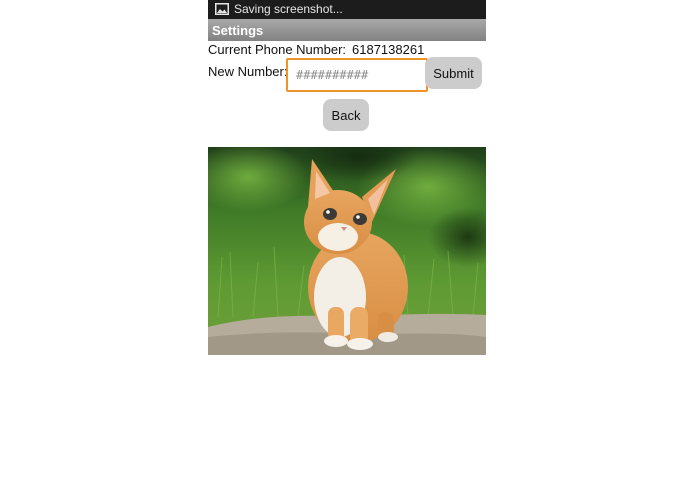 This screenshot has height=494, width=695. What do you see at coordinates (357, 75) in the screenshot?
I see `new-number-input` at bounding box center [357, 75].